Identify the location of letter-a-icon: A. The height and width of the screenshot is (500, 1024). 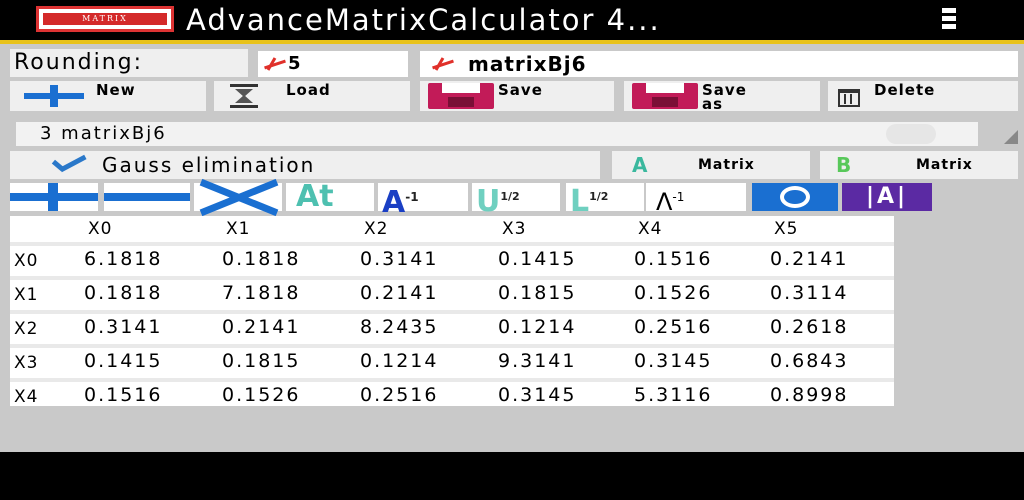
(640, 165).